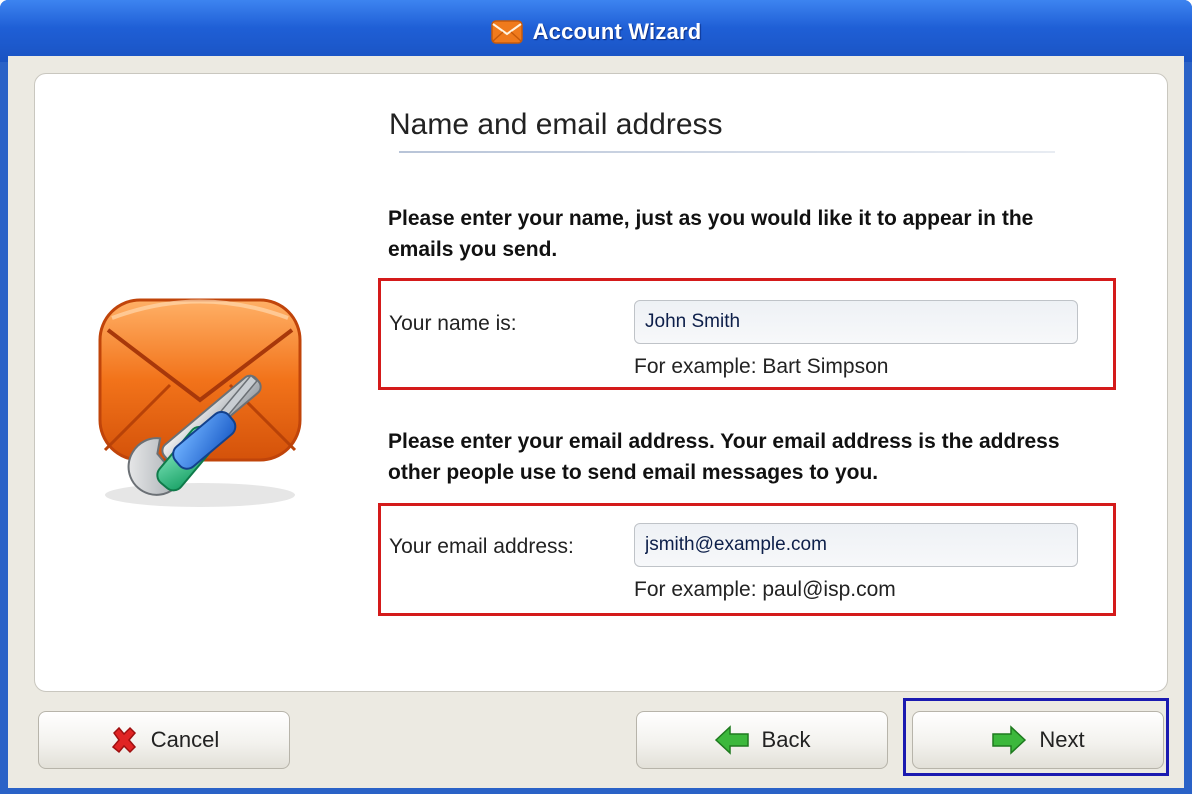 The height and width of the screenshot is (794, 1192). Describe the element at coordinates (617, 31) in the screenshot. I see `window-title: Account Wizard` at that location.